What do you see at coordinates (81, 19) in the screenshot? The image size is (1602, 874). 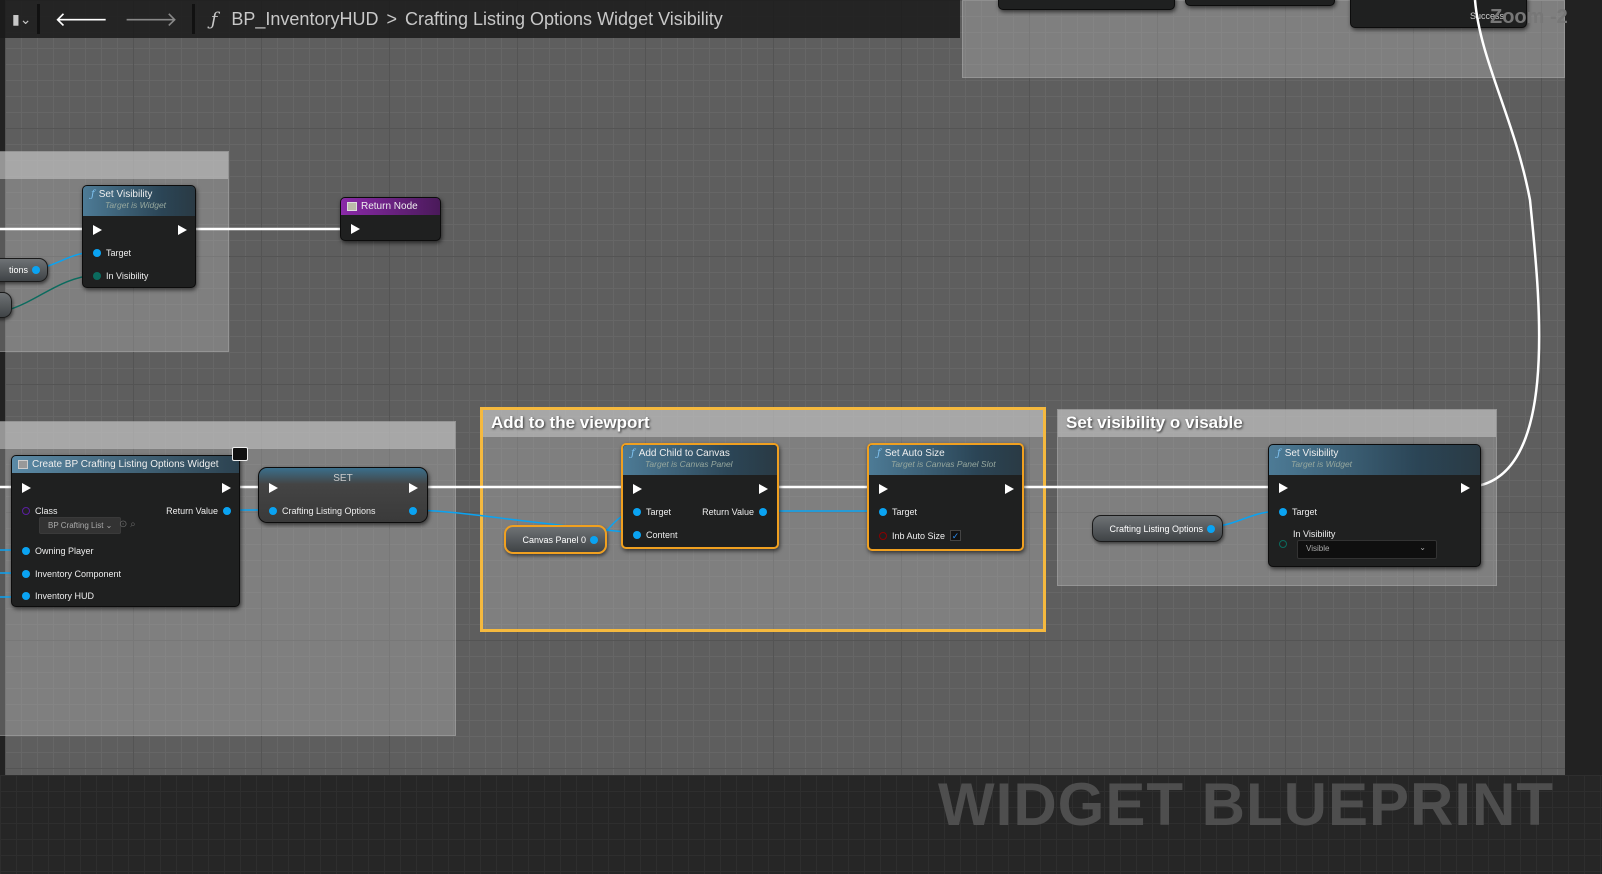 I see `back-arrow-icon: 🡐` at bounding box center [81, 19].